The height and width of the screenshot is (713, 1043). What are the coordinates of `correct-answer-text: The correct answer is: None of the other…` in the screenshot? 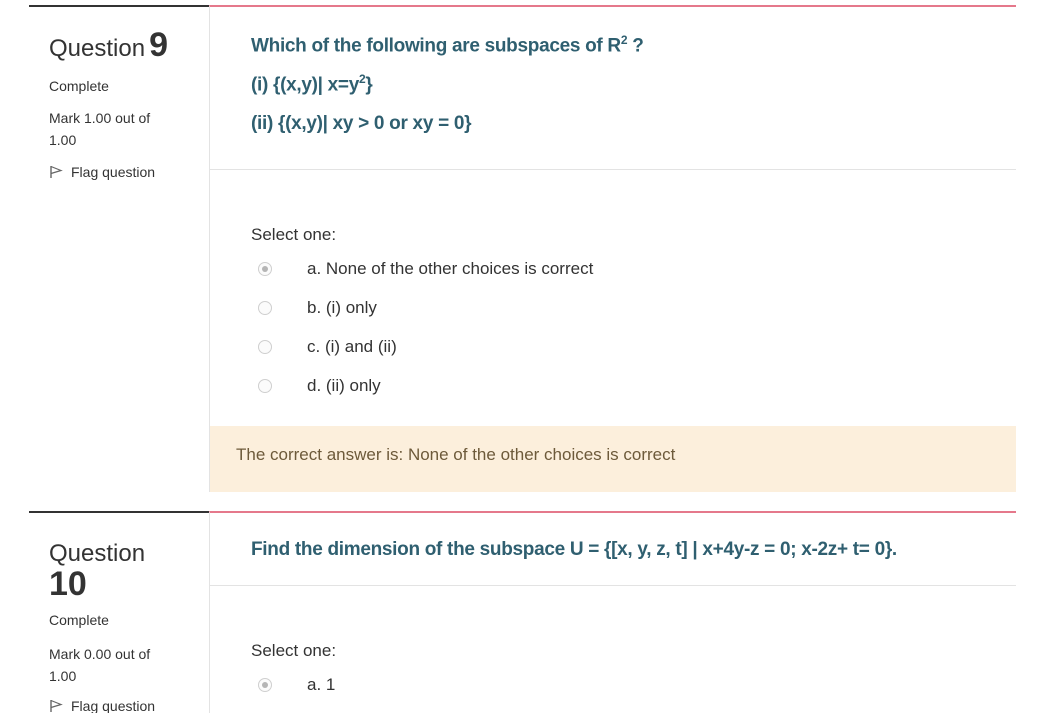 It's located at (456, 454).